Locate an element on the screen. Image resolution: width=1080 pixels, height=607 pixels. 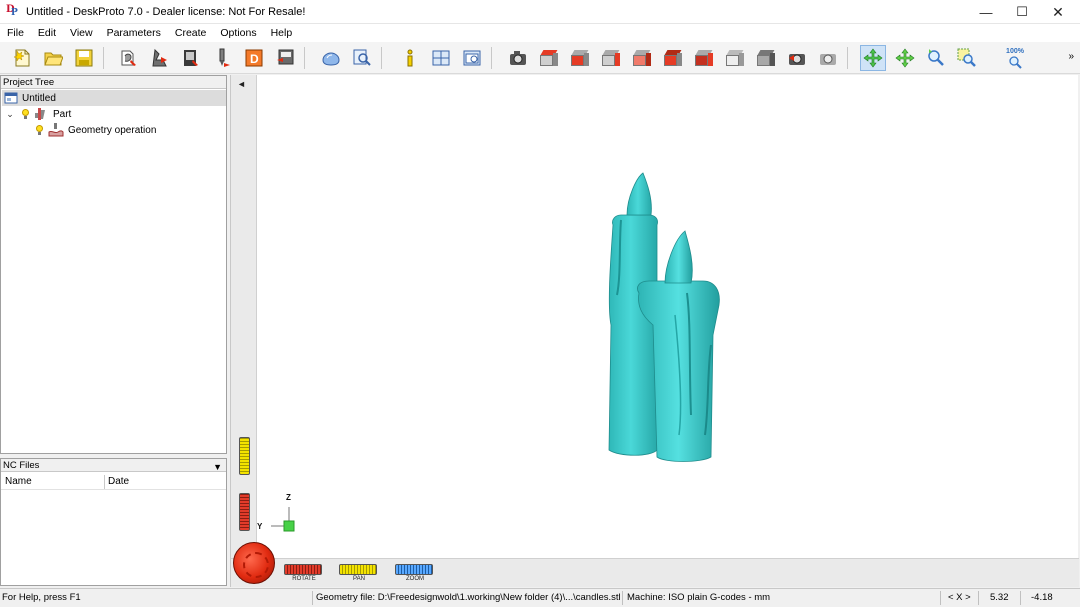
axis-z-label: Z is located at coordinates (288, 497).